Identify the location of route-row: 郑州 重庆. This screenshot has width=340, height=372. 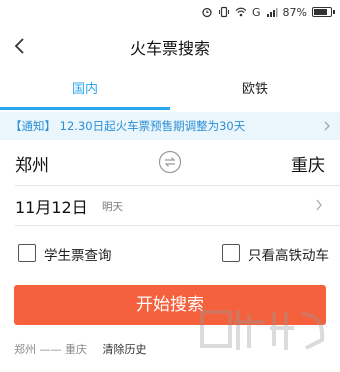
(170, 162).